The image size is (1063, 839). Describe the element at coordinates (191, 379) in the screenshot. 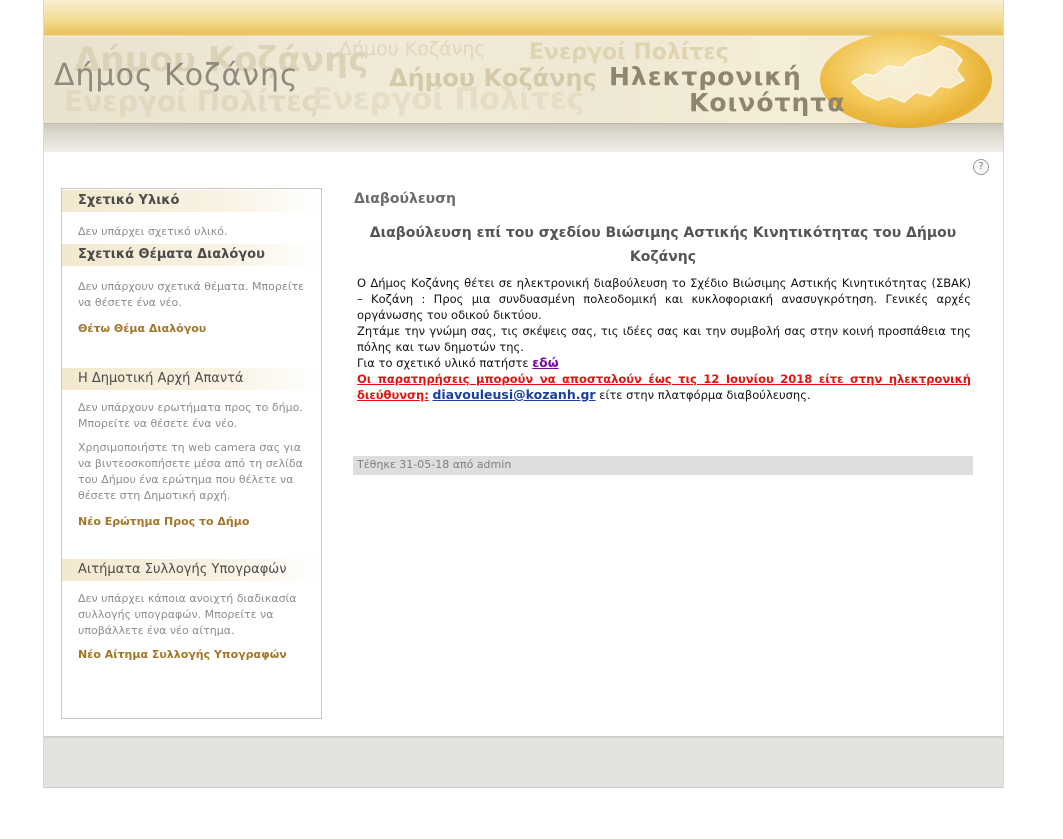

I see `authority-answers-heading: Η Δημοτική Αρχή Απαντά` at that location.